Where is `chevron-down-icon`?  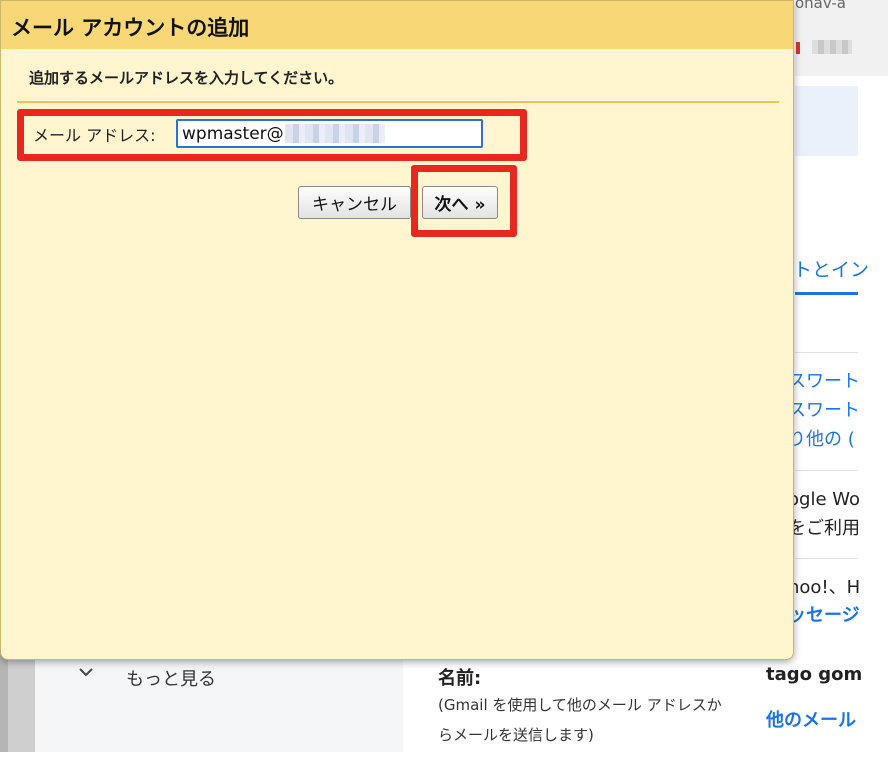
chevron-down-icon is located at coordinates (86, 672).